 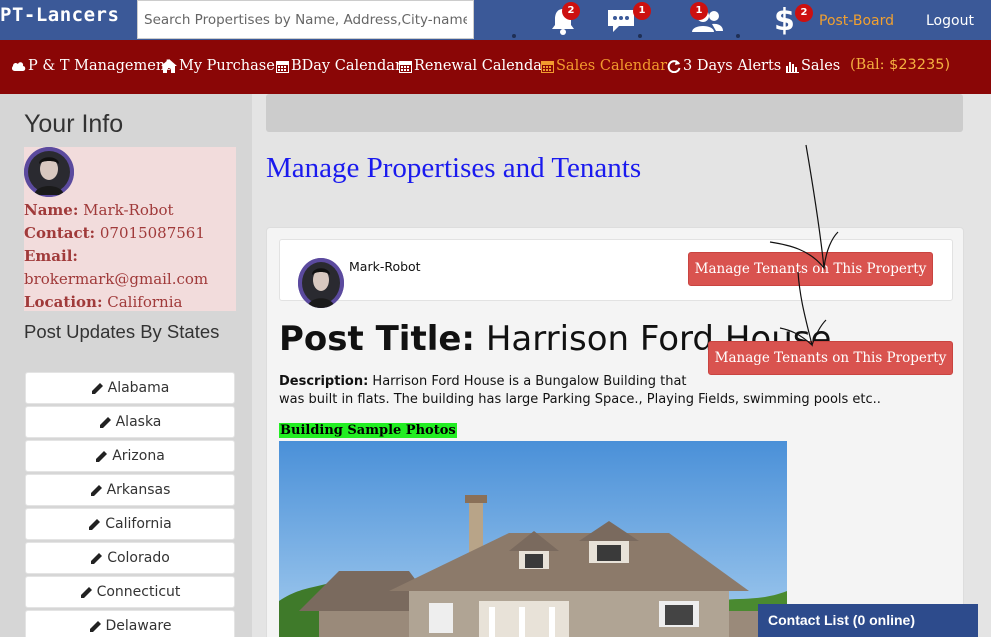 I want to click on info-contact: Contact: 07015087561, so click(x=114, y=233).